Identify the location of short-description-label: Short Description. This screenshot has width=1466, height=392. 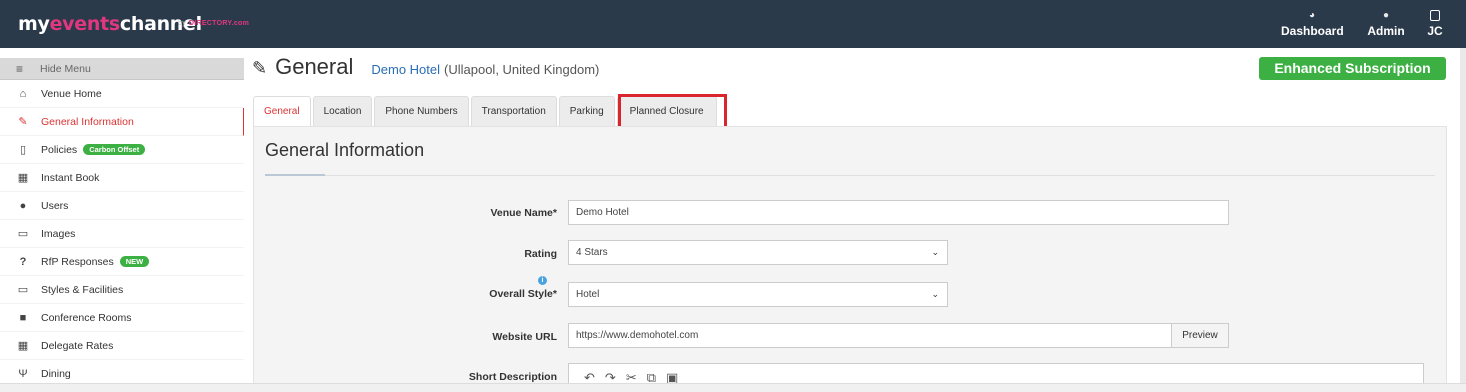
(512, 377).